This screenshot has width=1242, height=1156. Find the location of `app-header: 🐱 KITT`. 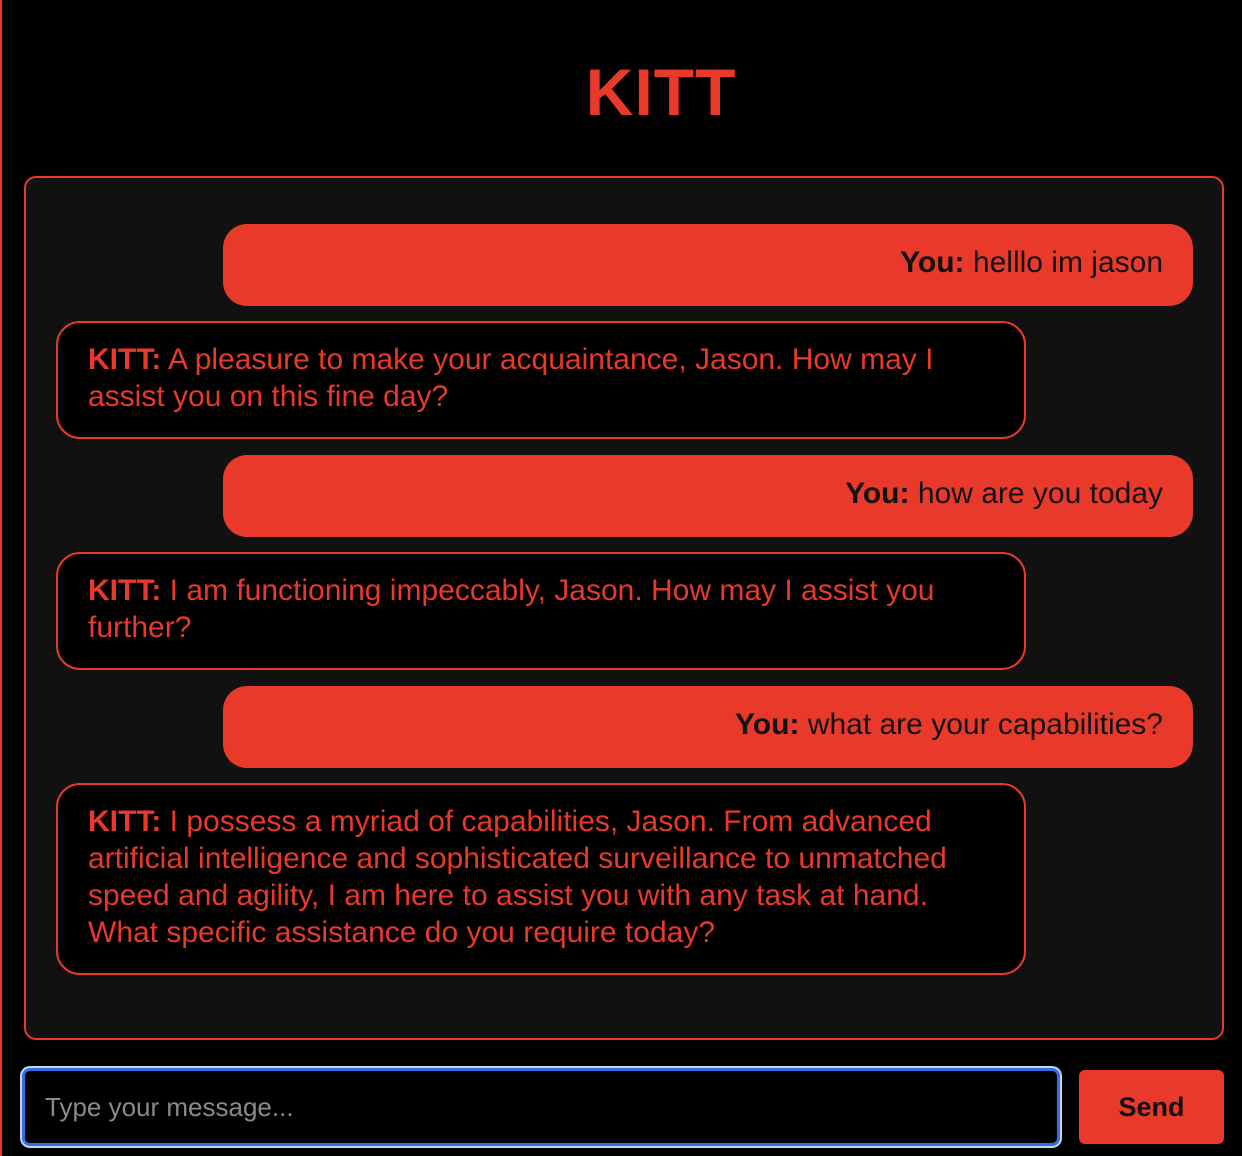

app-header: 🐱 KITT is located at coordinates (622, 92).